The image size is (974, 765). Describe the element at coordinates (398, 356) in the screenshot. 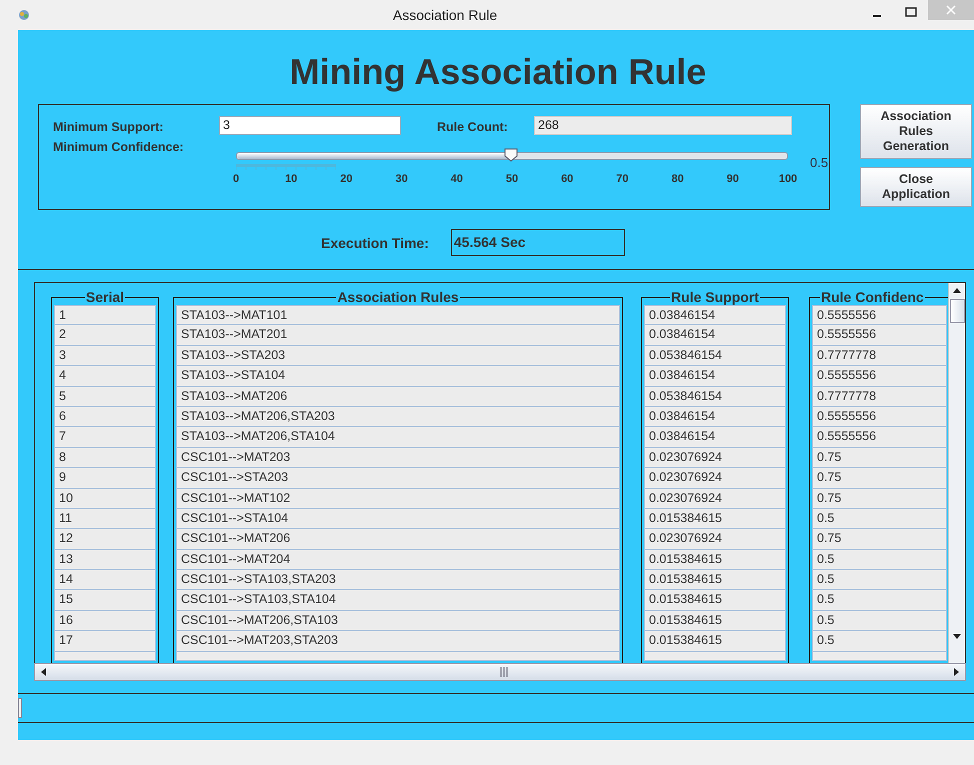

I see `table-cell: STA103-->STA203` at that location.